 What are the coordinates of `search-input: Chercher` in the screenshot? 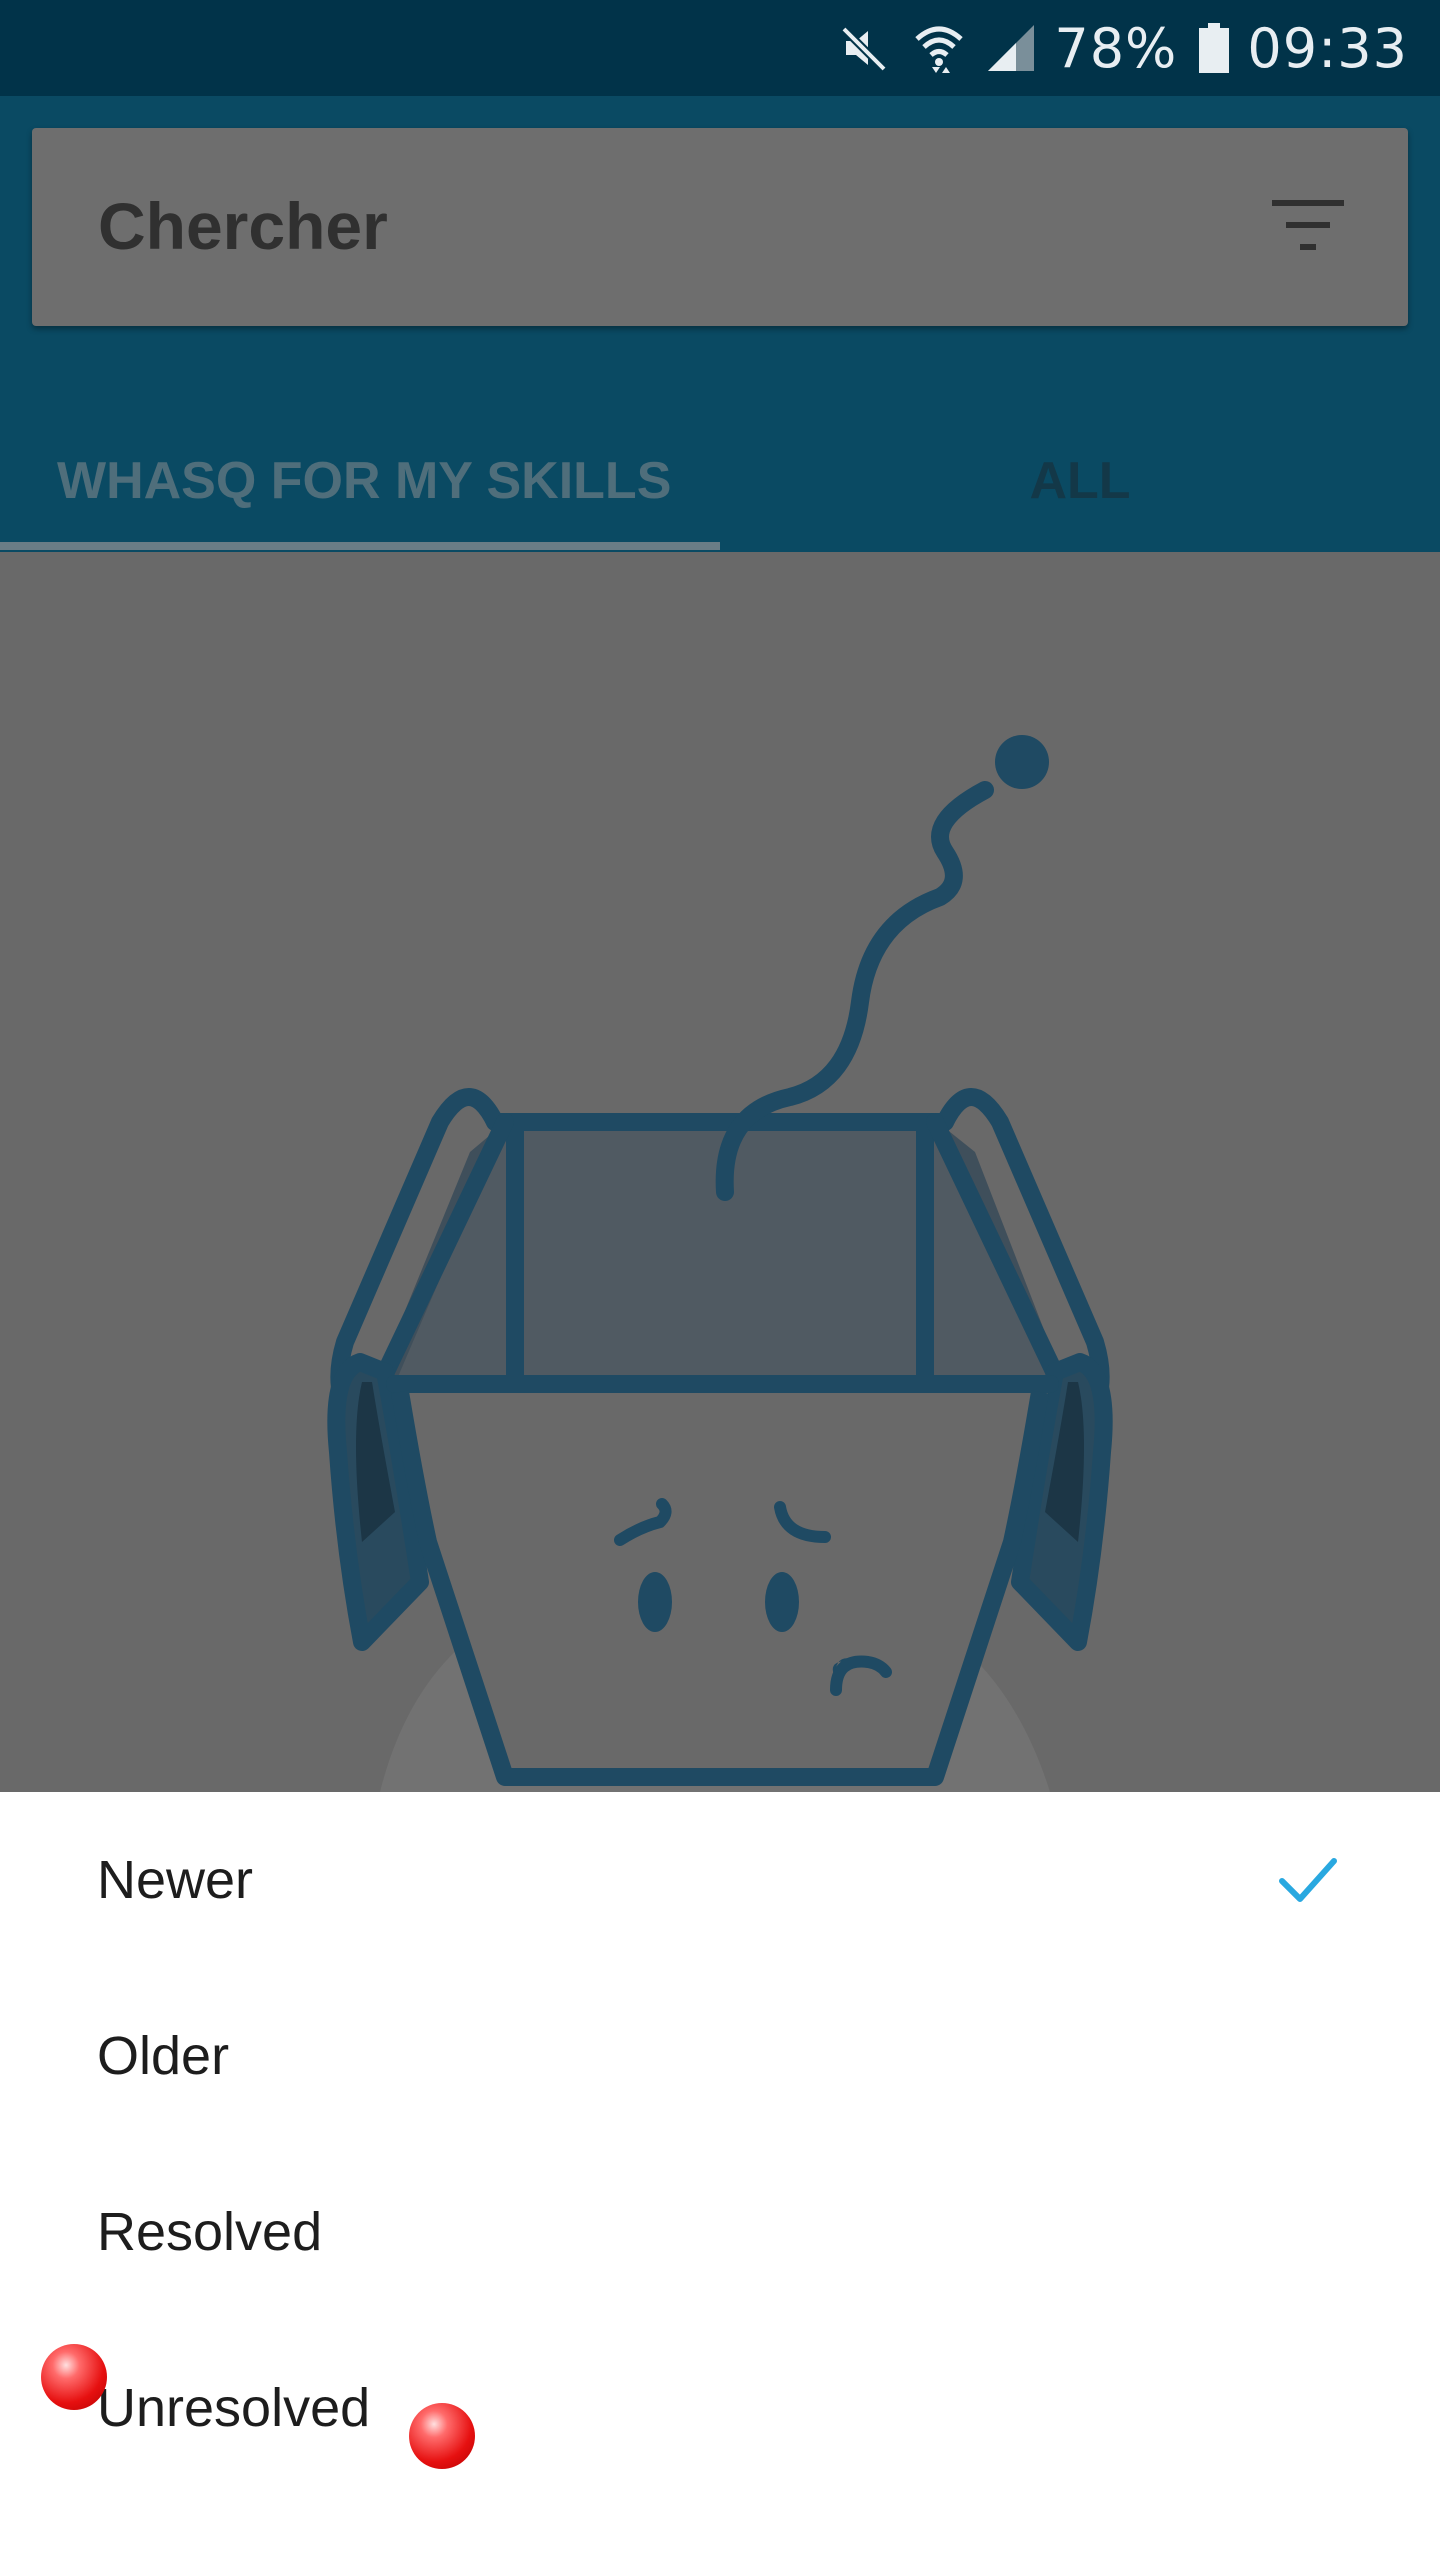 It's located at (243, 226).